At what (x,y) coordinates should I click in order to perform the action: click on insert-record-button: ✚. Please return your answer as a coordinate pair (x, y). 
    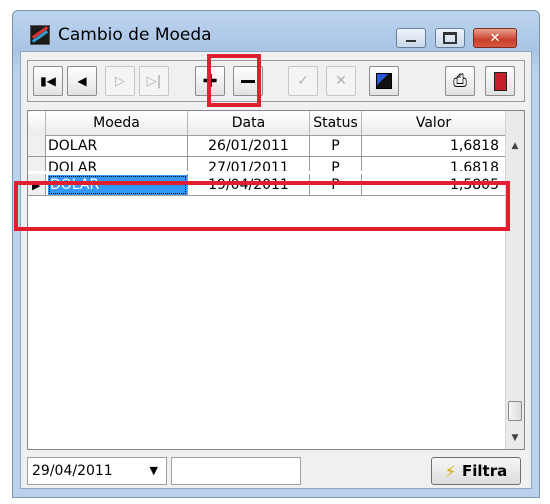
    Looking at the image, I should click on (210, 81).